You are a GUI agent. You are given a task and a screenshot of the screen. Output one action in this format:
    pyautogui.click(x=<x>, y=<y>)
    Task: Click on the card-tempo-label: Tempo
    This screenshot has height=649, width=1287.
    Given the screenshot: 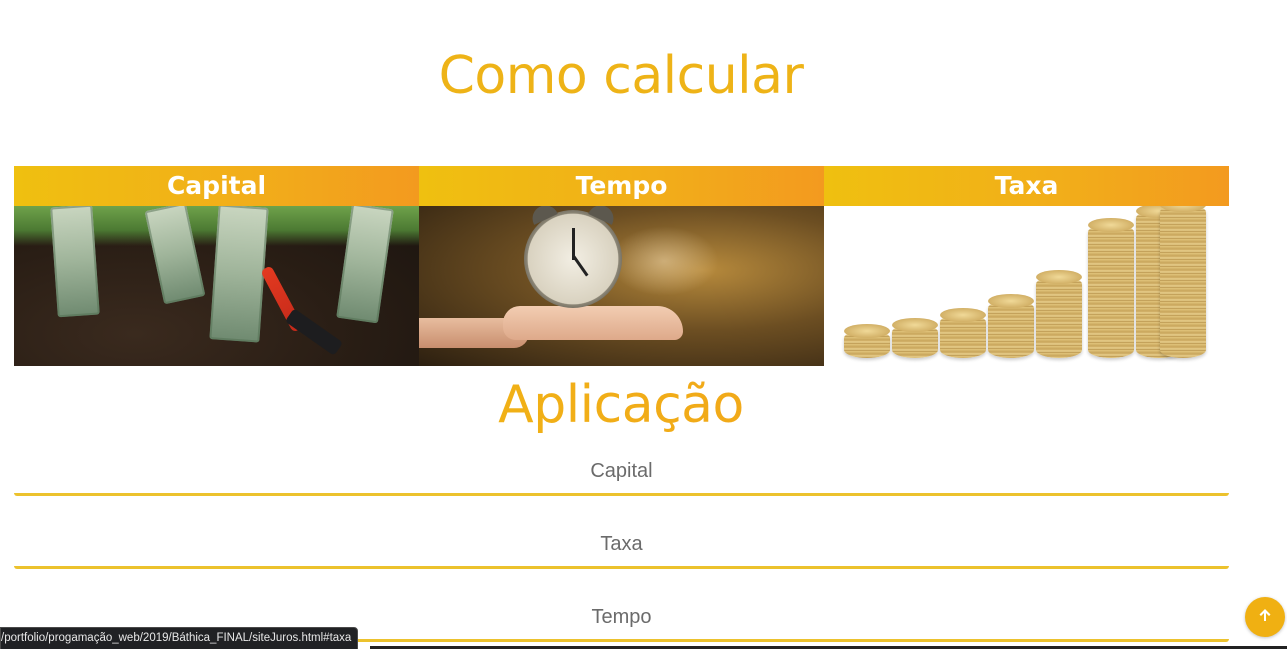 What is the action you would take?
    pyautogui.click(x=621, y=186)
    